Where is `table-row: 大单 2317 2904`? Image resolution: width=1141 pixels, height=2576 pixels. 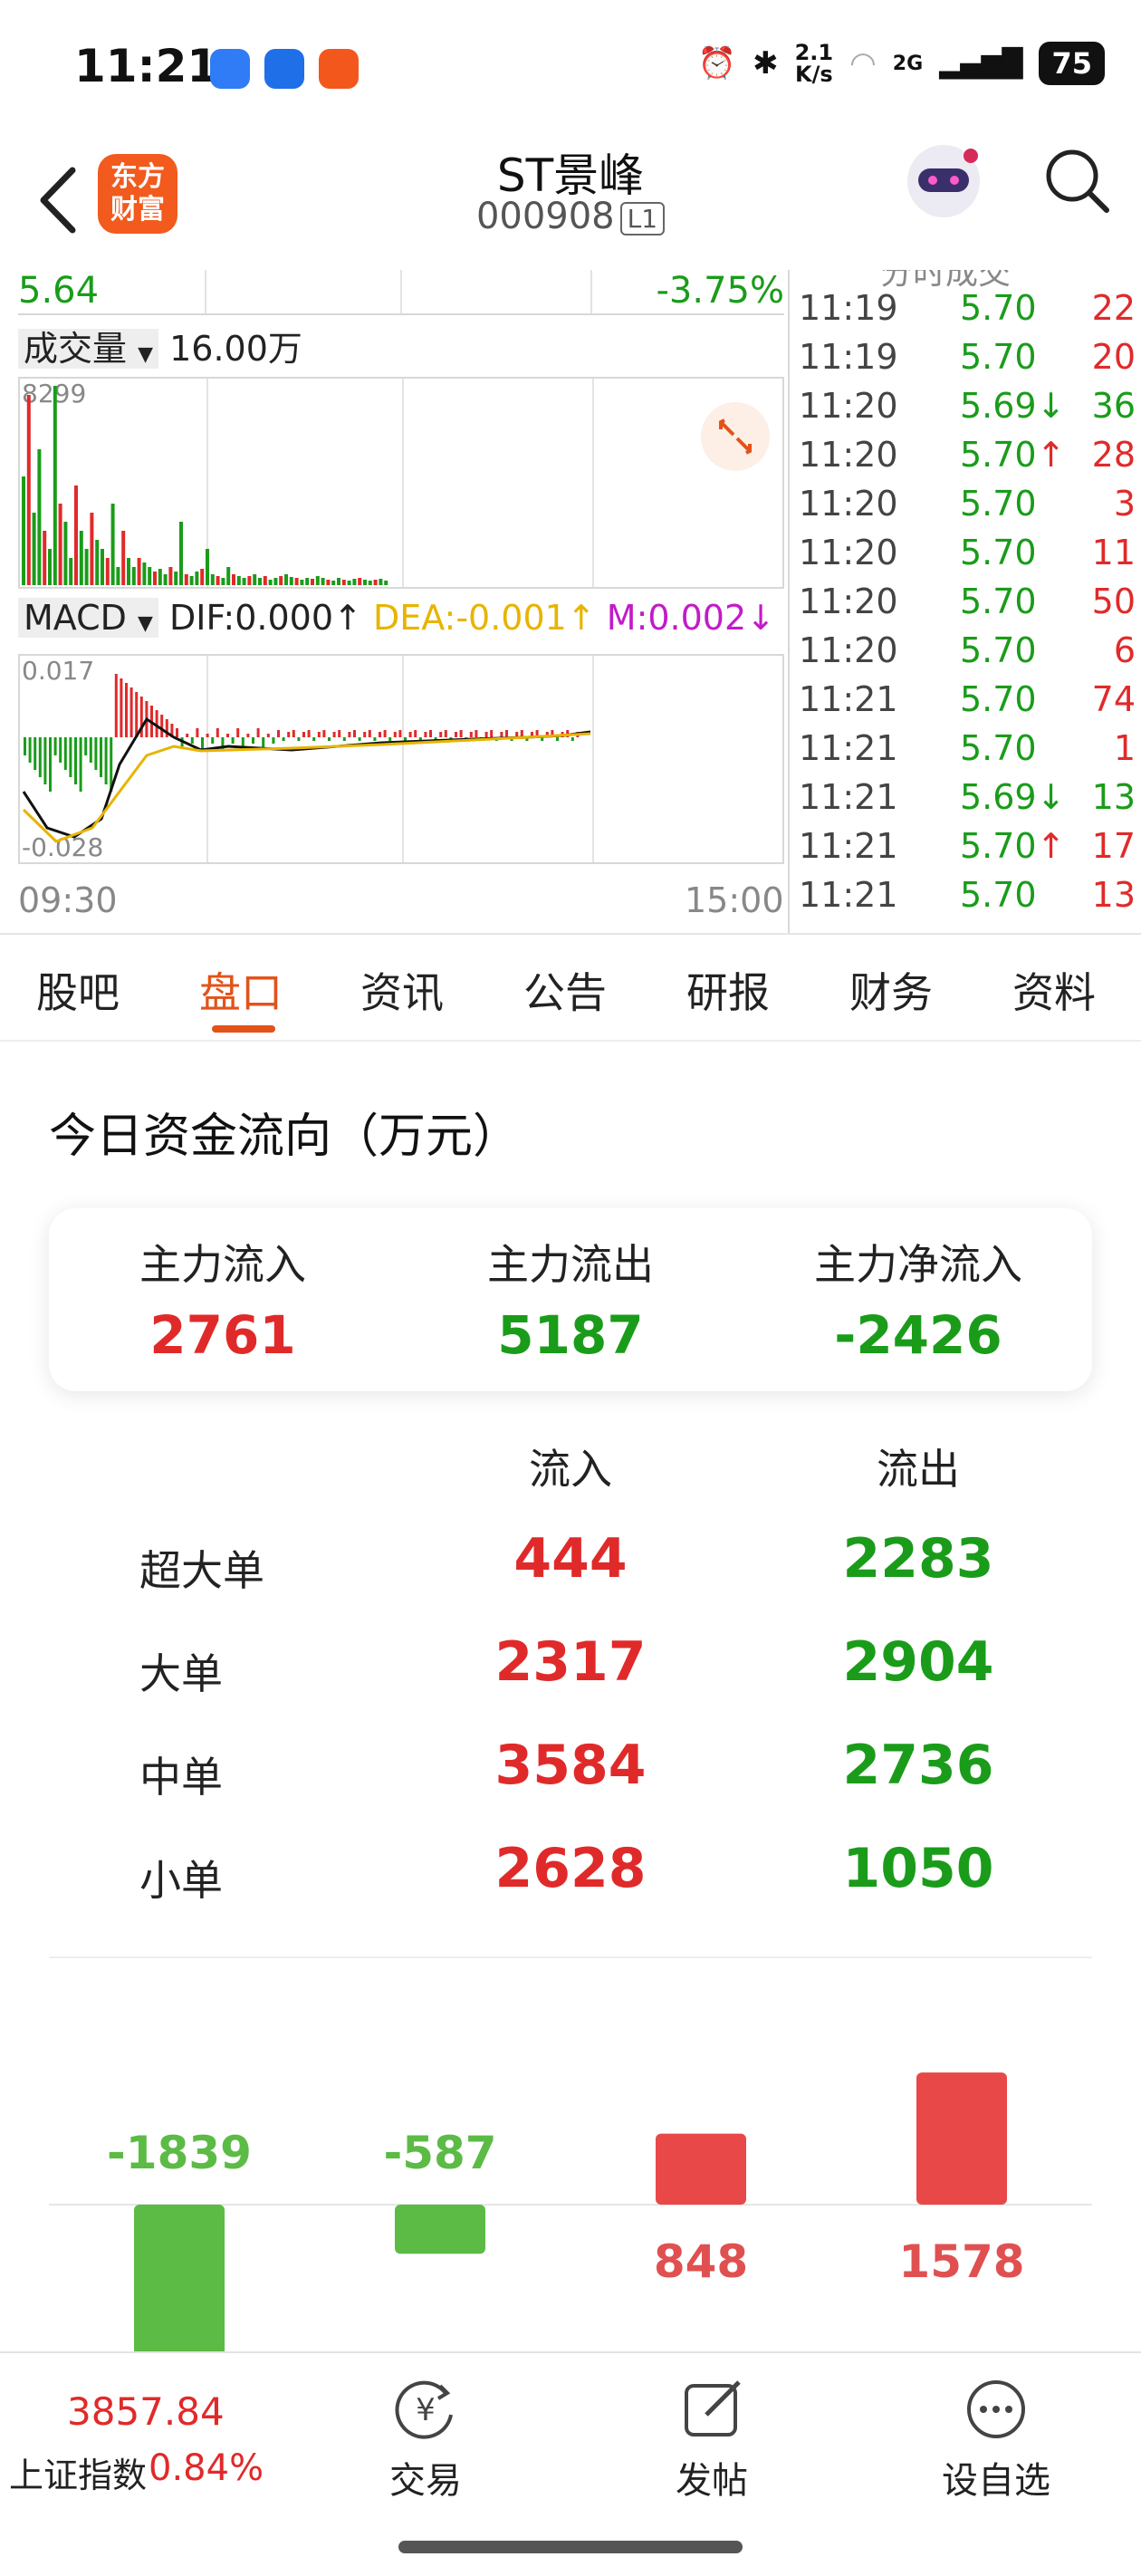 table-row: 大单 2317 2904 is located at coordinates (570, 1675).